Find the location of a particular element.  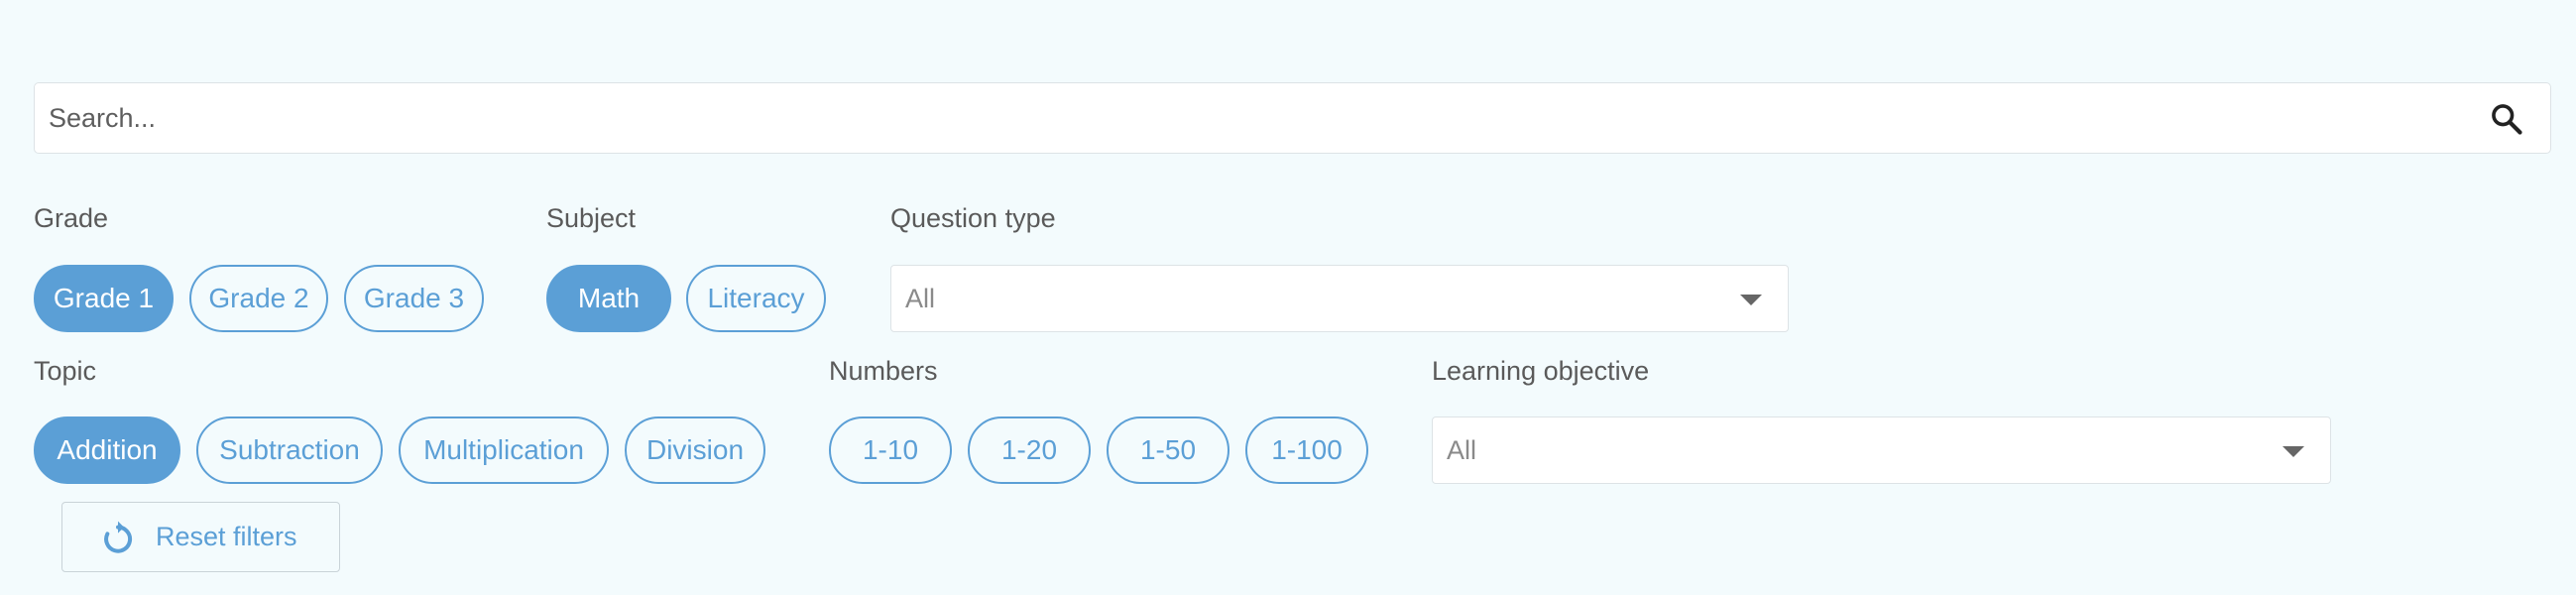

grade-2-pill: Grade 2 is located at coordinates (259, 298).